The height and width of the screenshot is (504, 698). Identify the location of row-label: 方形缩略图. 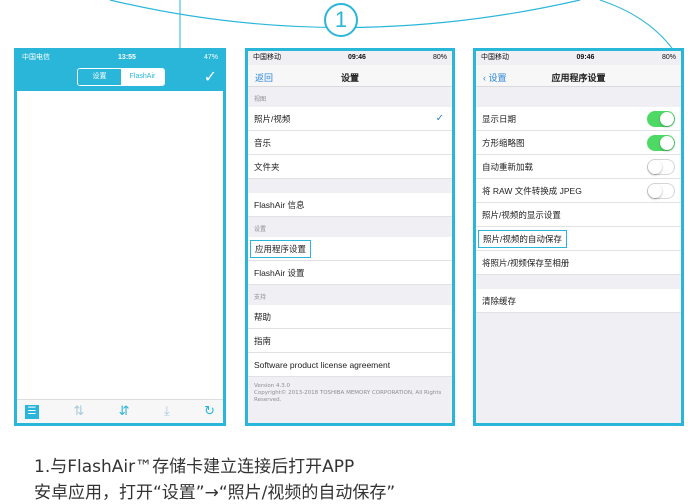
(503, 143).